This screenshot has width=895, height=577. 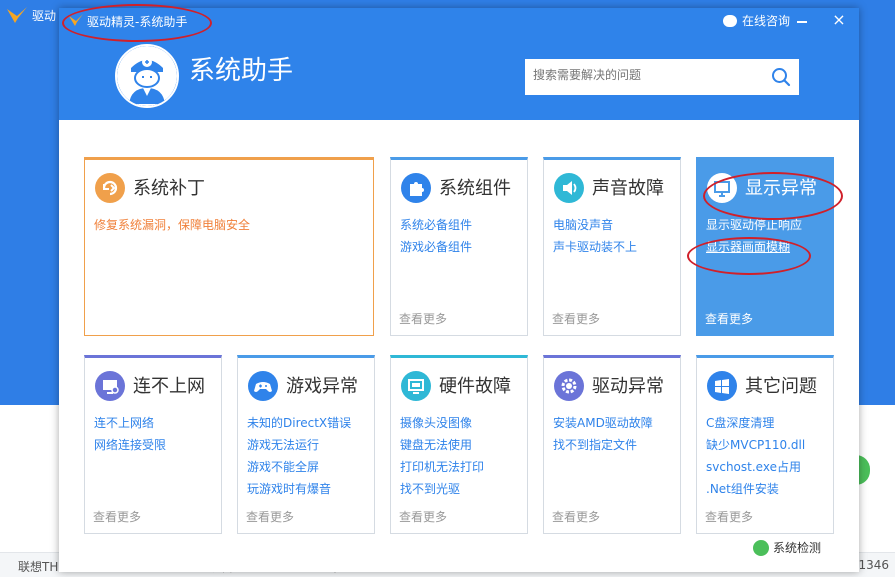 I want to click on system-check-button: 系统检测, so click(x=787, y=547).